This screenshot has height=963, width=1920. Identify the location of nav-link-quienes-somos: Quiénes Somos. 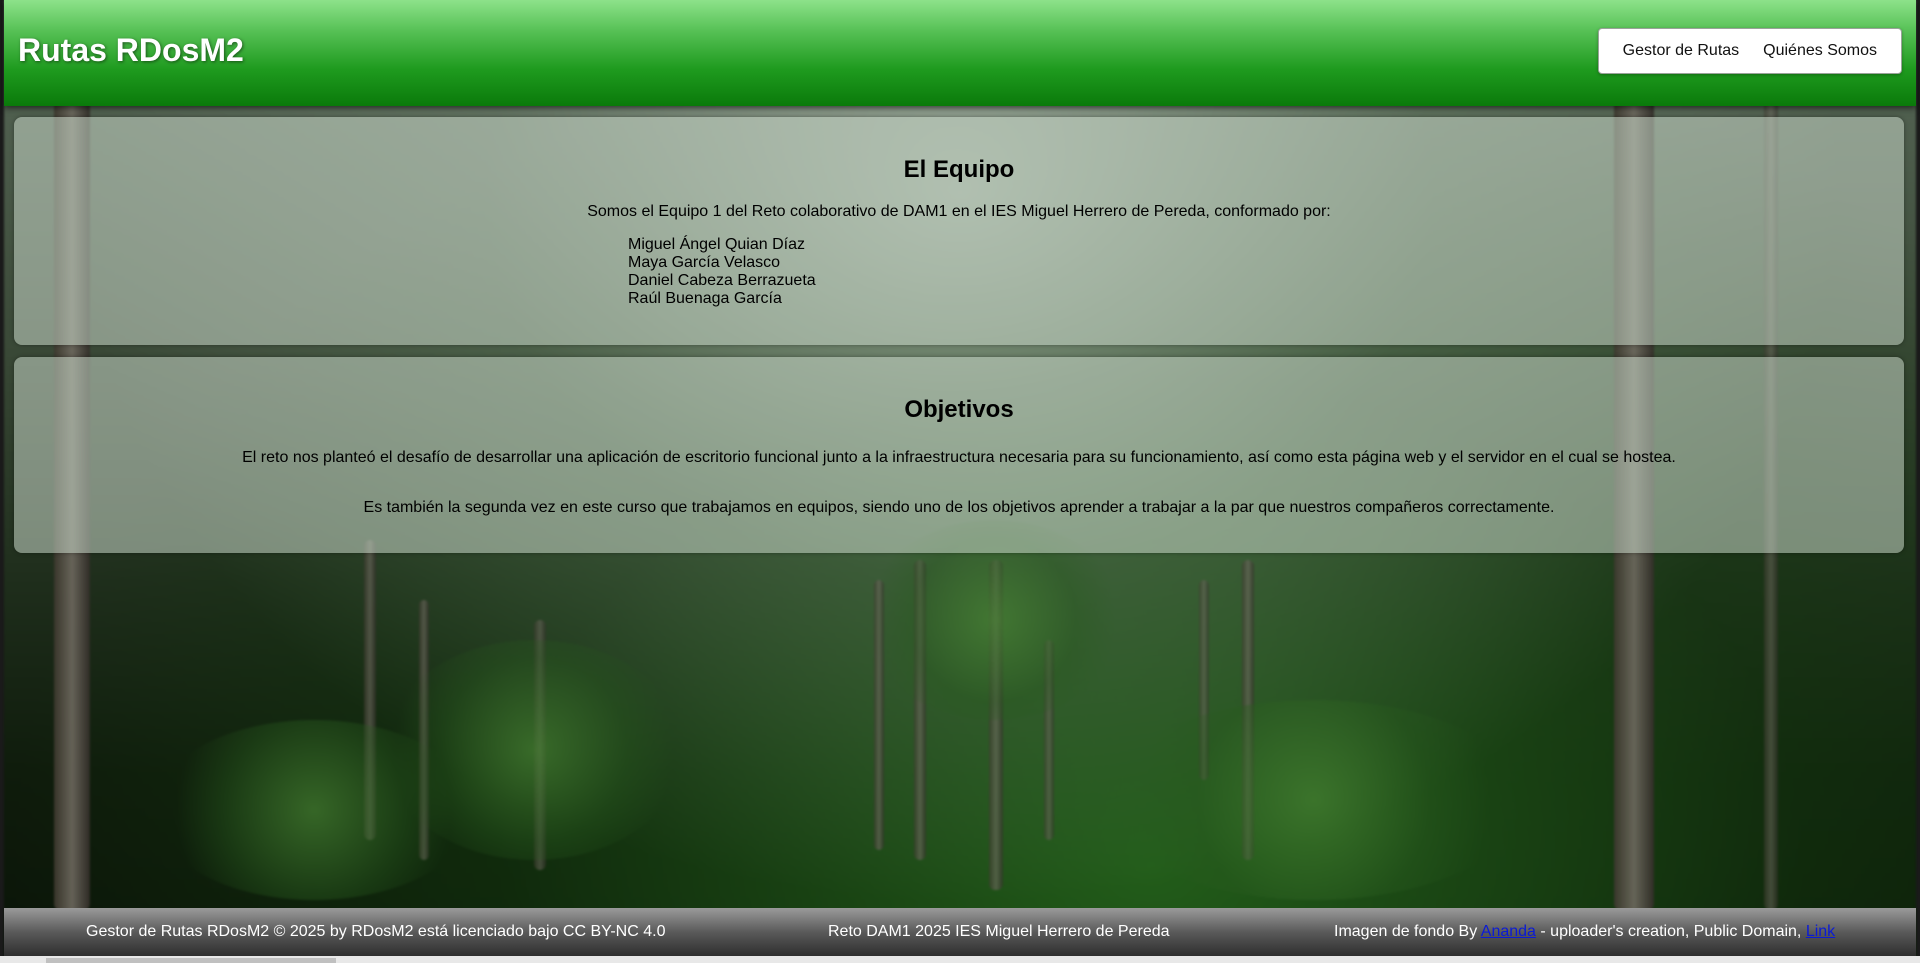
(1820, 51).